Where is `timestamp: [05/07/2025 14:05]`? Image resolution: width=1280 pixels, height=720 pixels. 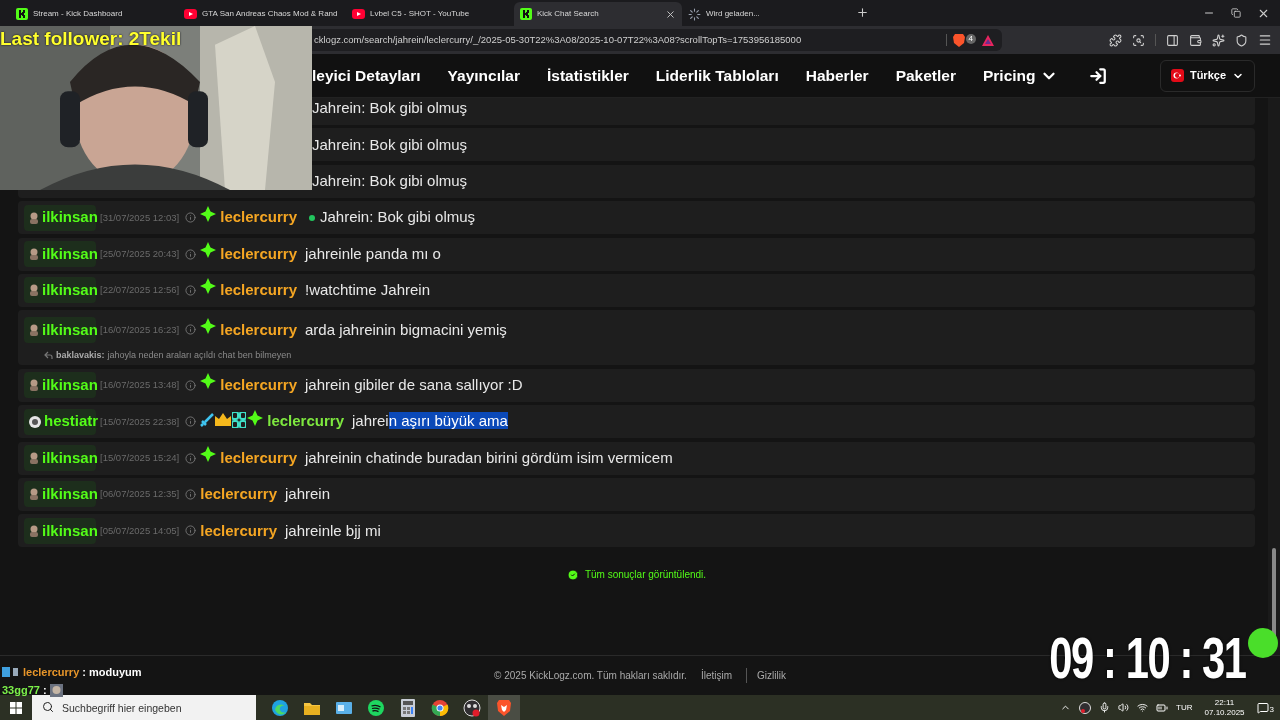 timestamp: [05/07/2025 14:05] is located at coordinates (140, 530).